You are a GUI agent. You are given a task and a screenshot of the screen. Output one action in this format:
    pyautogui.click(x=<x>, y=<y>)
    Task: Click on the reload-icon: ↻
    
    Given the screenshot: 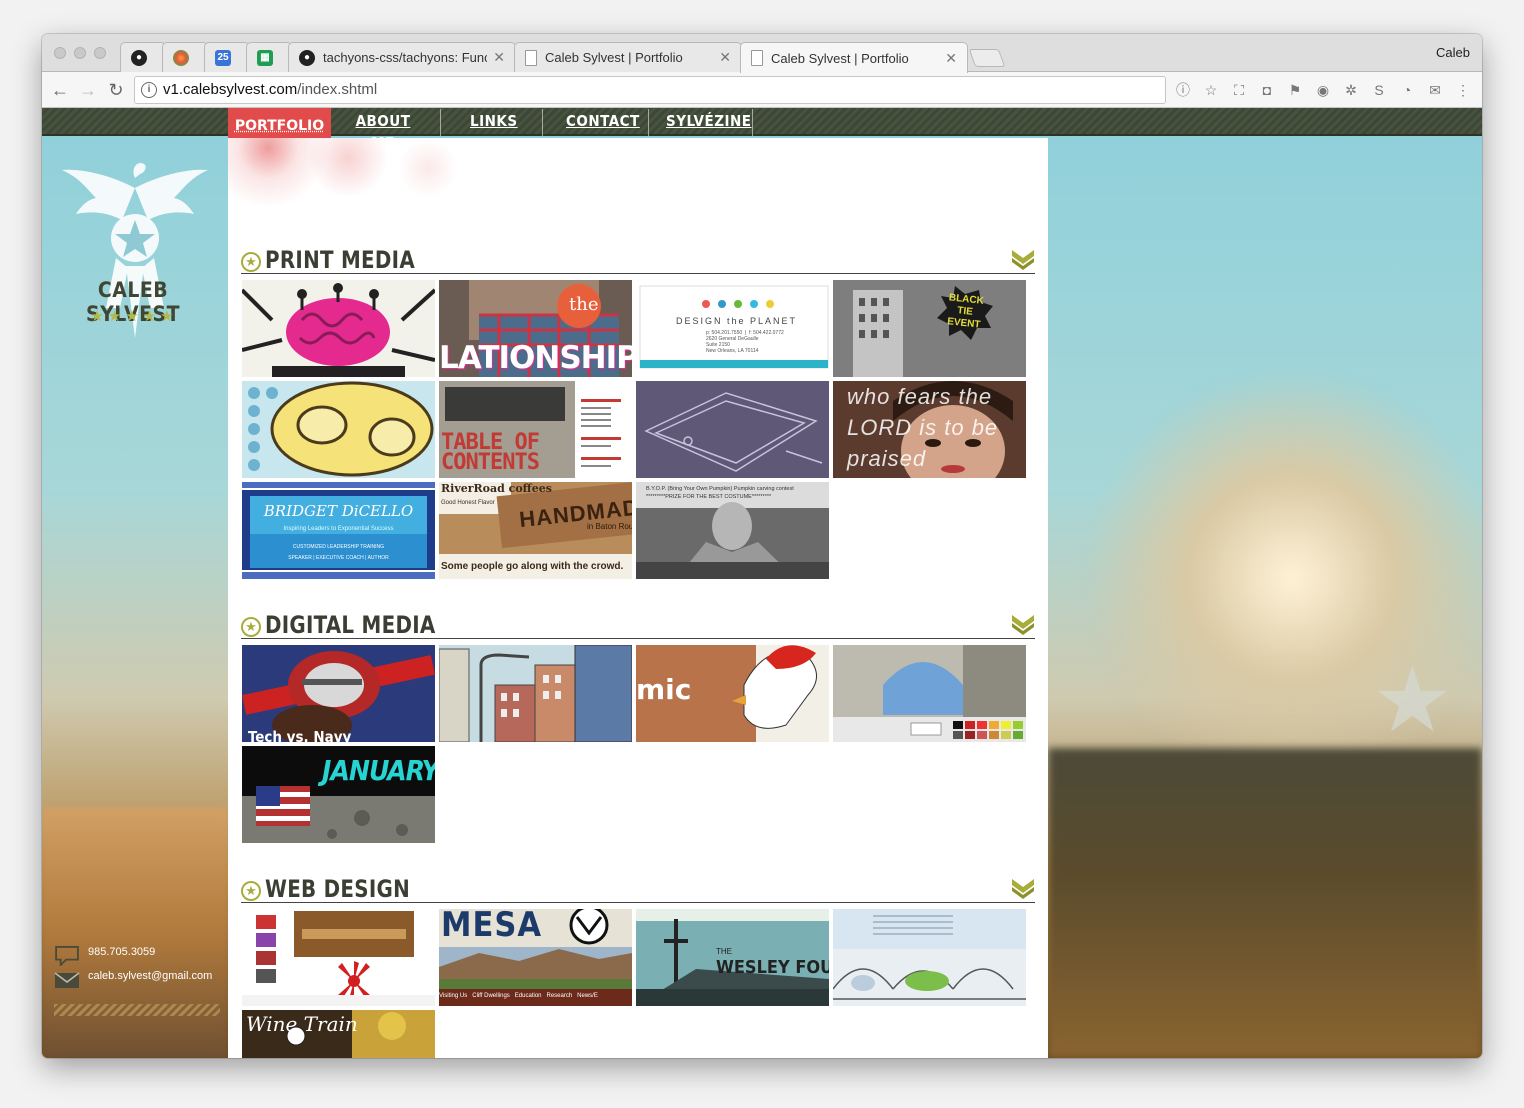 What is the action you would take?
    pyautogui.click(x=116, y=90)
    